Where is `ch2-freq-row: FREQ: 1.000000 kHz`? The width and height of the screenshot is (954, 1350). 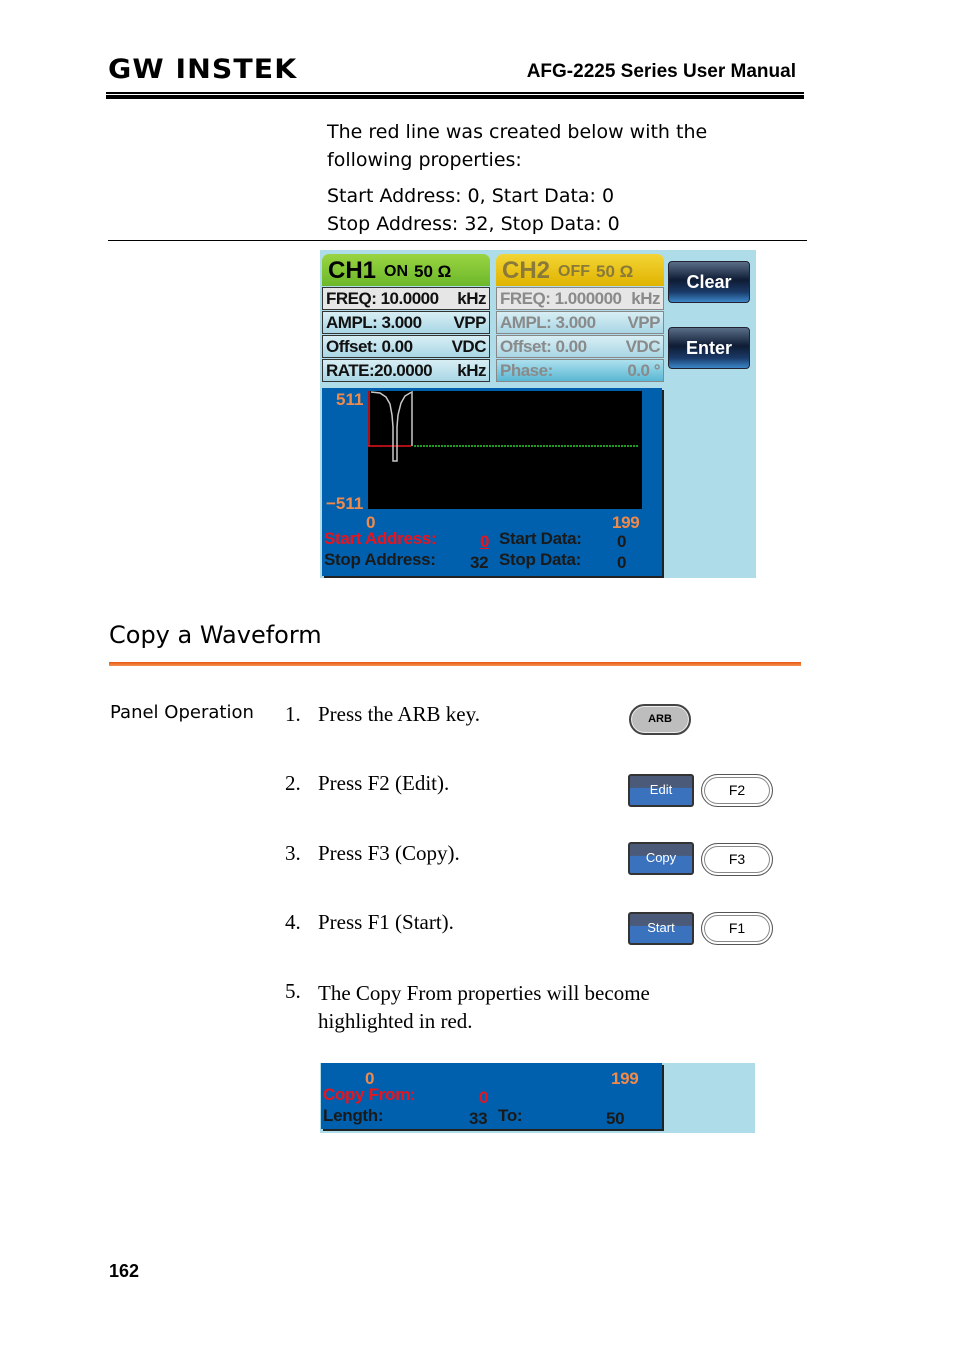
ch2-freq-row: FREQ: 1.000000 kHz is located at coordinates (580, 298).